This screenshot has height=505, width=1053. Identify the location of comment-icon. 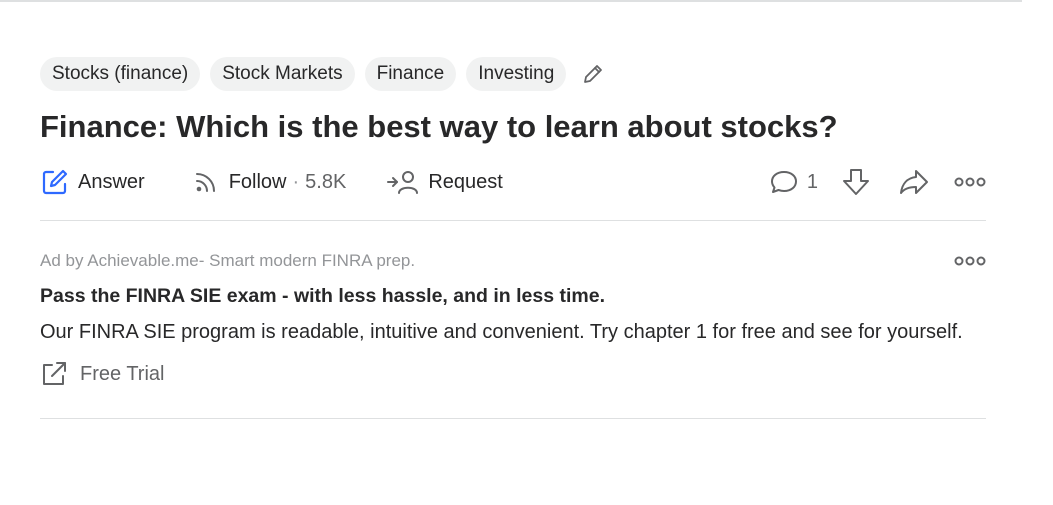
(784, 182).